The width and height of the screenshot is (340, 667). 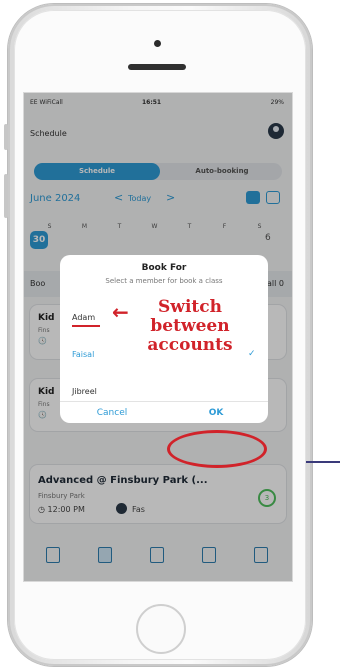 What do you see at coordinates (83, 354) in the screenshot?
I see `member-option-faisal: Faisal` at bounding box center [83, 354].